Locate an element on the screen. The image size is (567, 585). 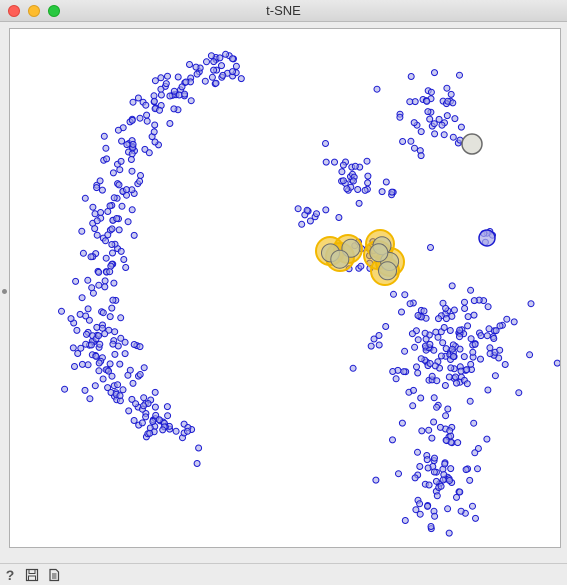
selected-point is located at coordinates (340, 259).